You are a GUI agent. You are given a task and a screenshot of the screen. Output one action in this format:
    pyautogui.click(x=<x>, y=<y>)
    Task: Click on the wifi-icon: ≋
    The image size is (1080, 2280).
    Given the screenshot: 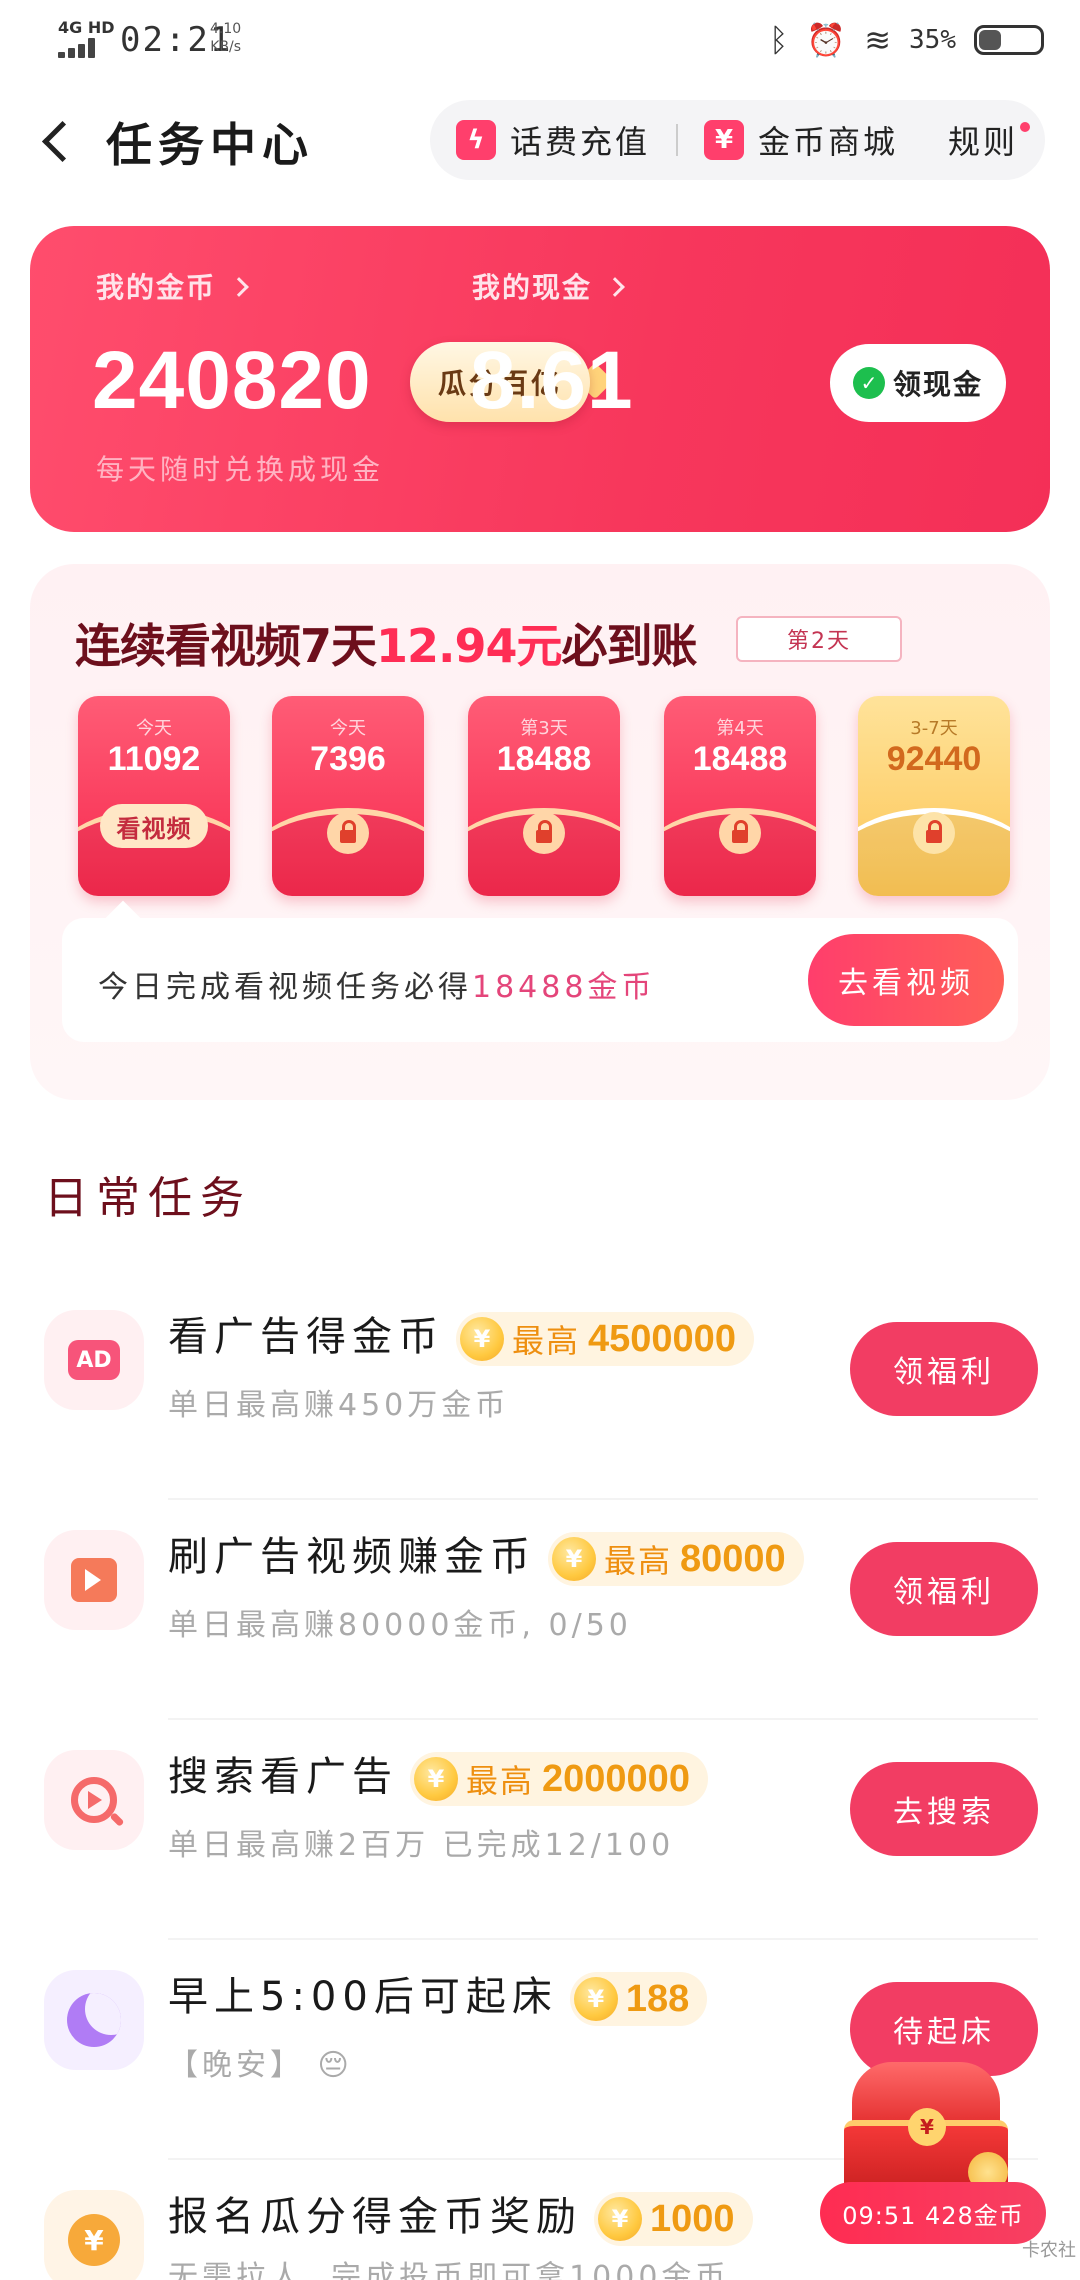 What is the action you would take?
    pyautogui.click(x=878, y=40)
    